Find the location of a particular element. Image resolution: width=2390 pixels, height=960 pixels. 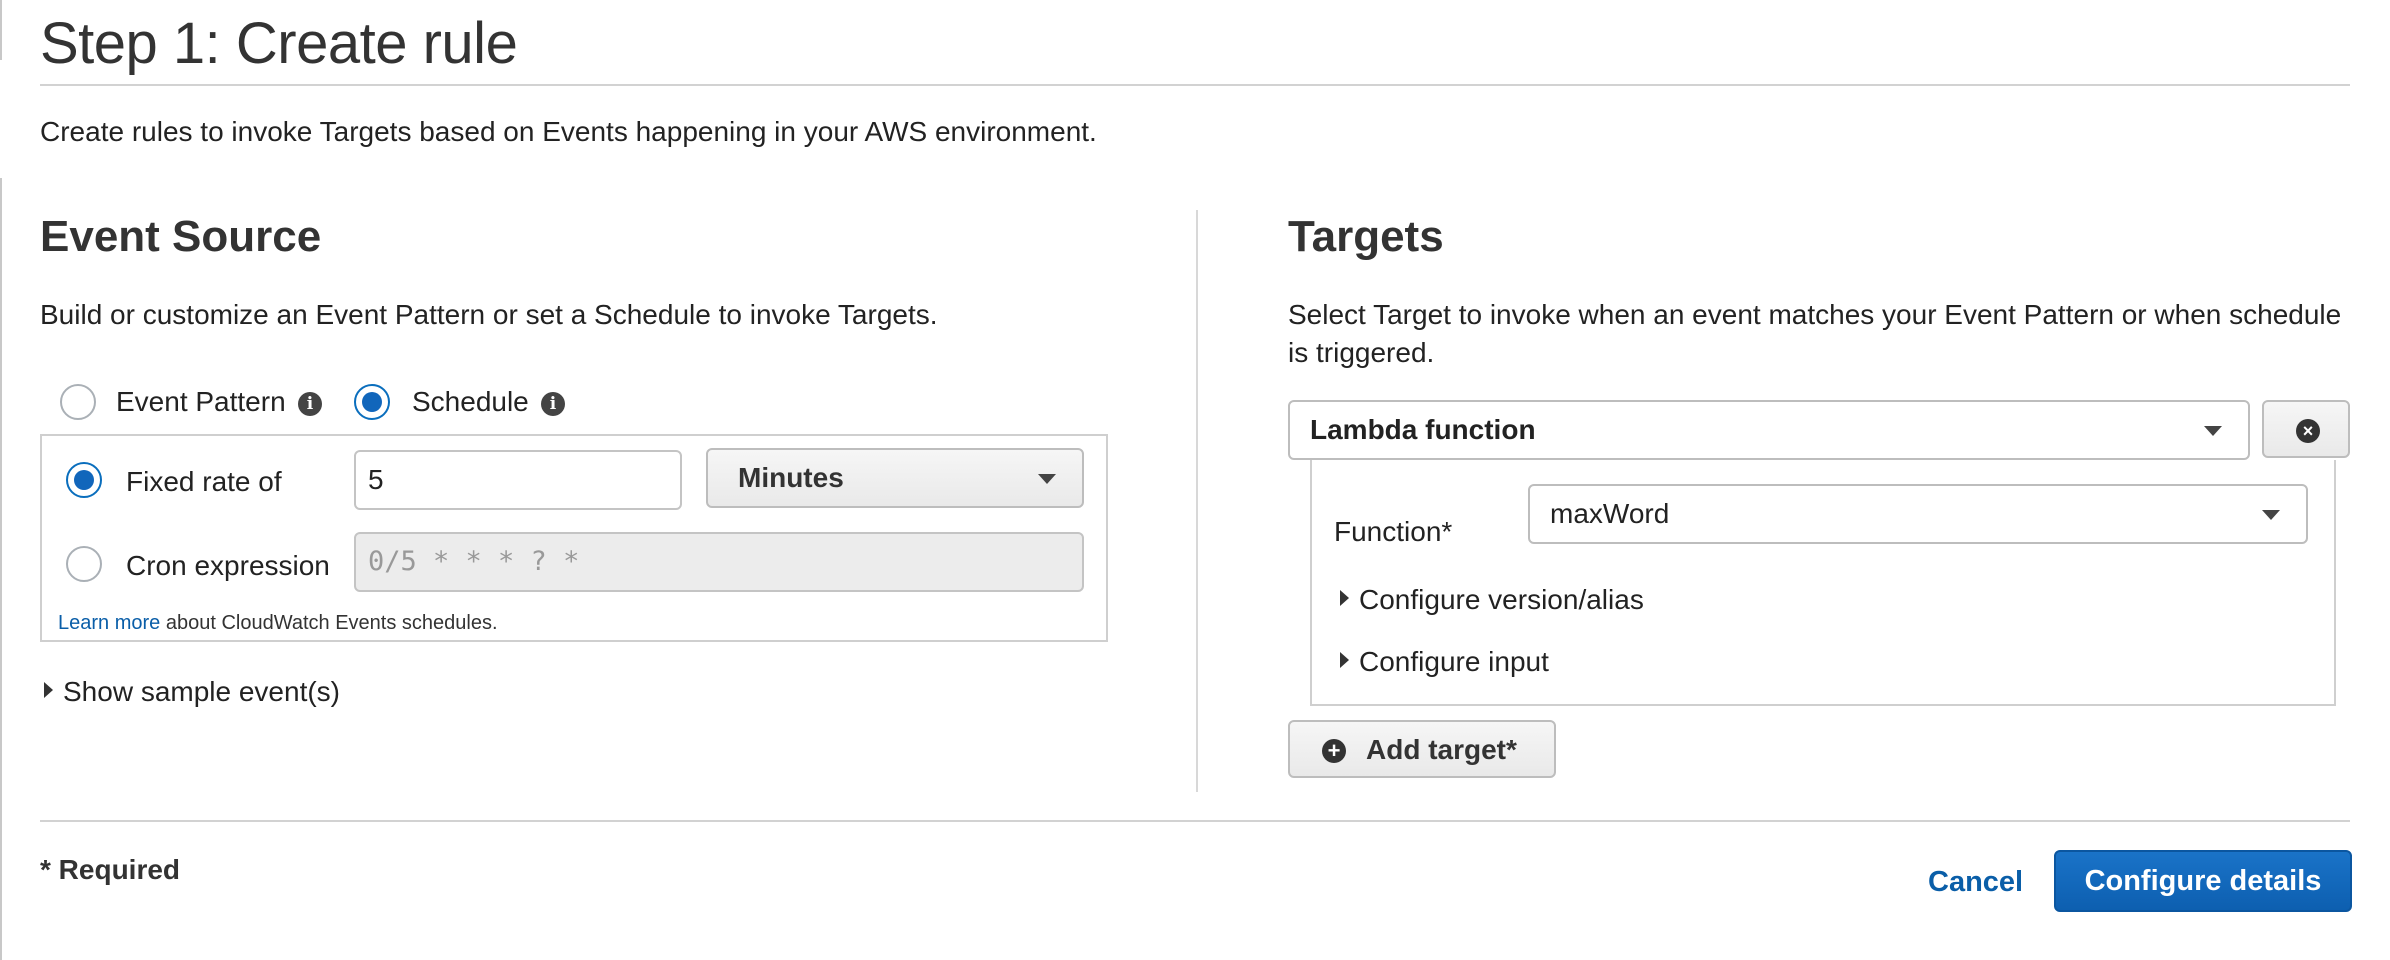

targets-description-line2: is triggered. is located at coordinates (1361, 352).